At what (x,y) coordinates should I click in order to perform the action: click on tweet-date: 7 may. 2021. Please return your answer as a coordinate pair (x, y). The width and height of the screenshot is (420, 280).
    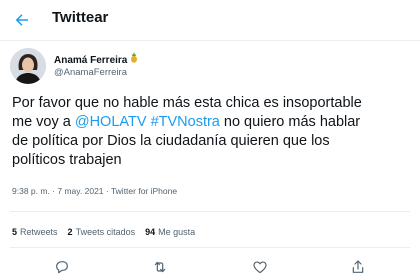
    Looking at the image, I should click on (80, 191).